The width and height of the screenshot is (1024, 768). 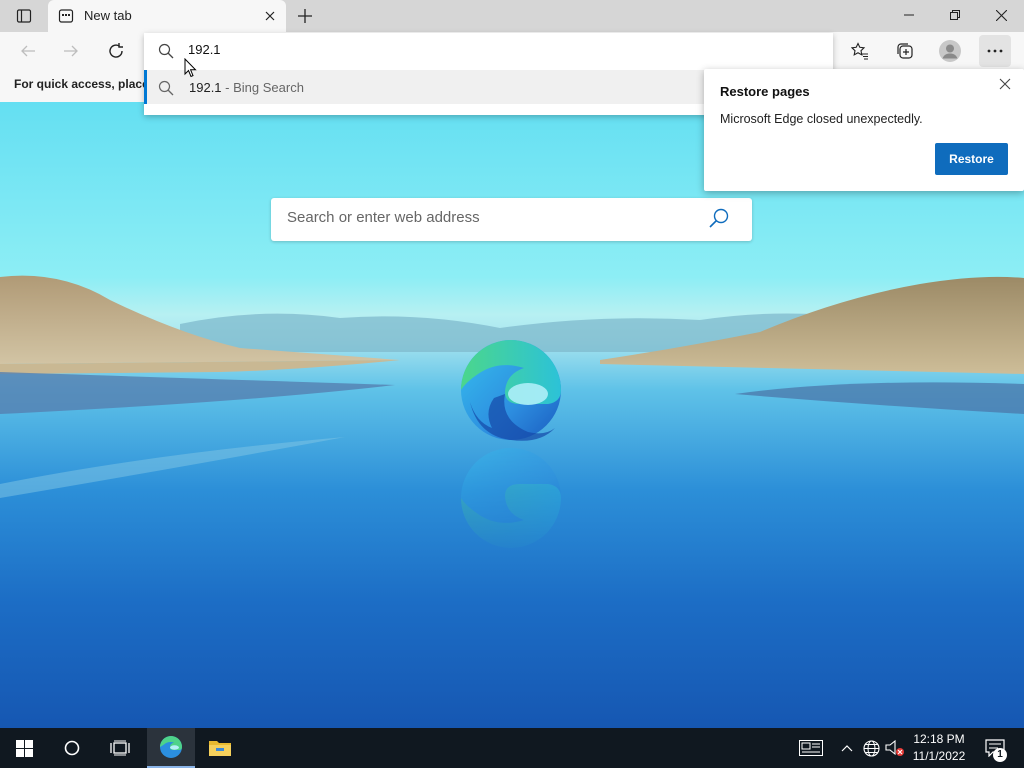 I want to click on forward-arrow-icon, so click(x=71, y=51).